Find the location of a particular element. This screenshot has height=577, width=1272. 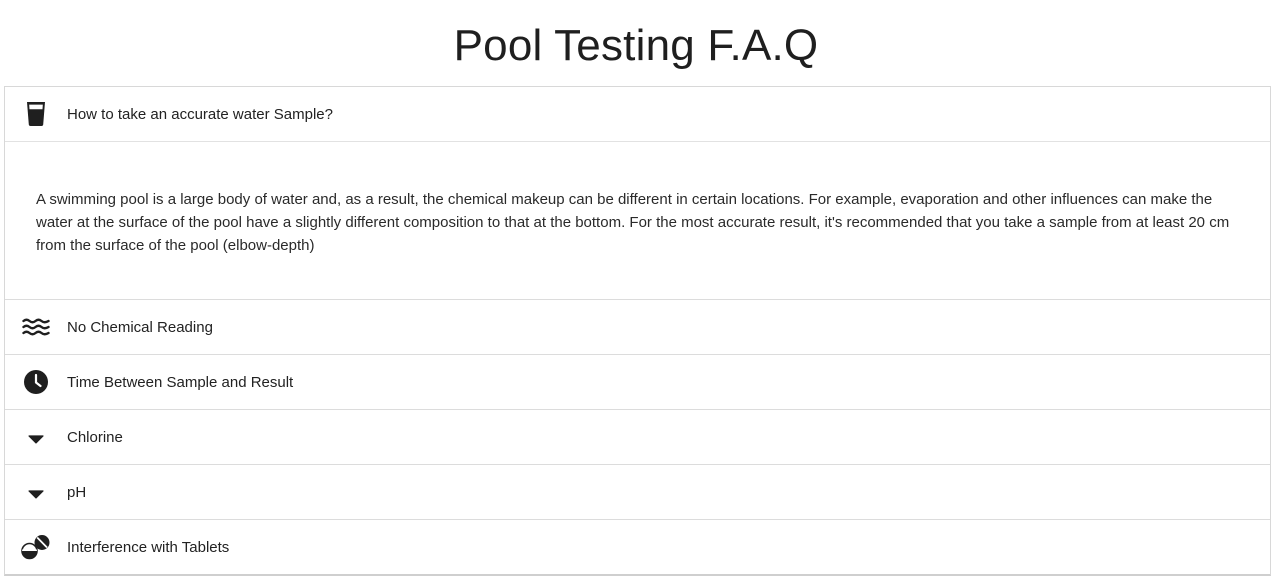

faq-header-no-chemical-reading: No Chemical Reading is located at coordinates (637, 327).